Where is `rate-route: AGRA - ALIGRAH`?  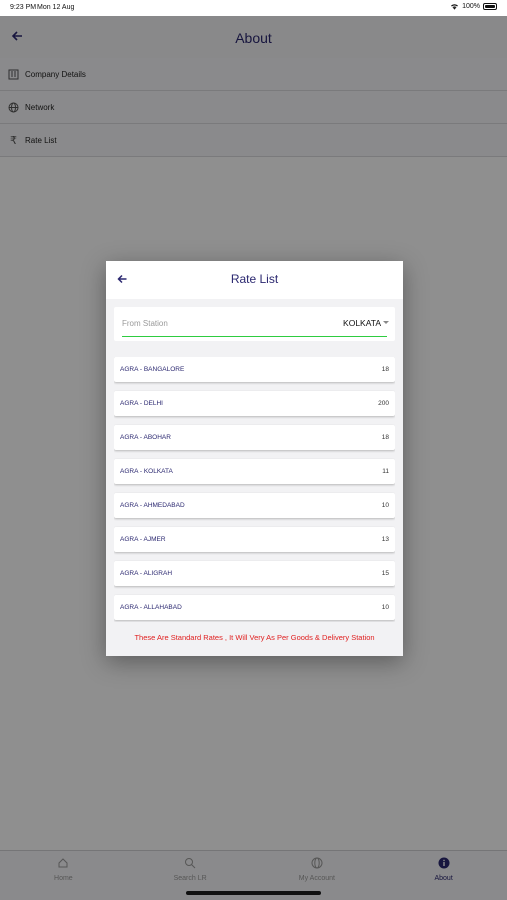
rate-route: AGRA - ALIGRAH is located at coordinates (146, 573).